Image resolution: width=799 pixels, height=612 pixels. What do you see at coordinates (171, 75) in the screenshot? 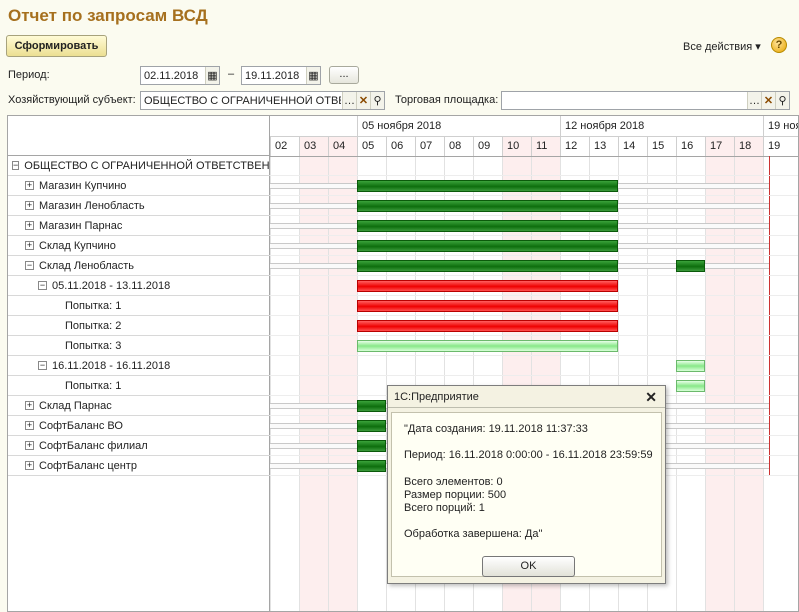
I see `date-from-value: 02.11.2018` at bounding box center [171, 75].